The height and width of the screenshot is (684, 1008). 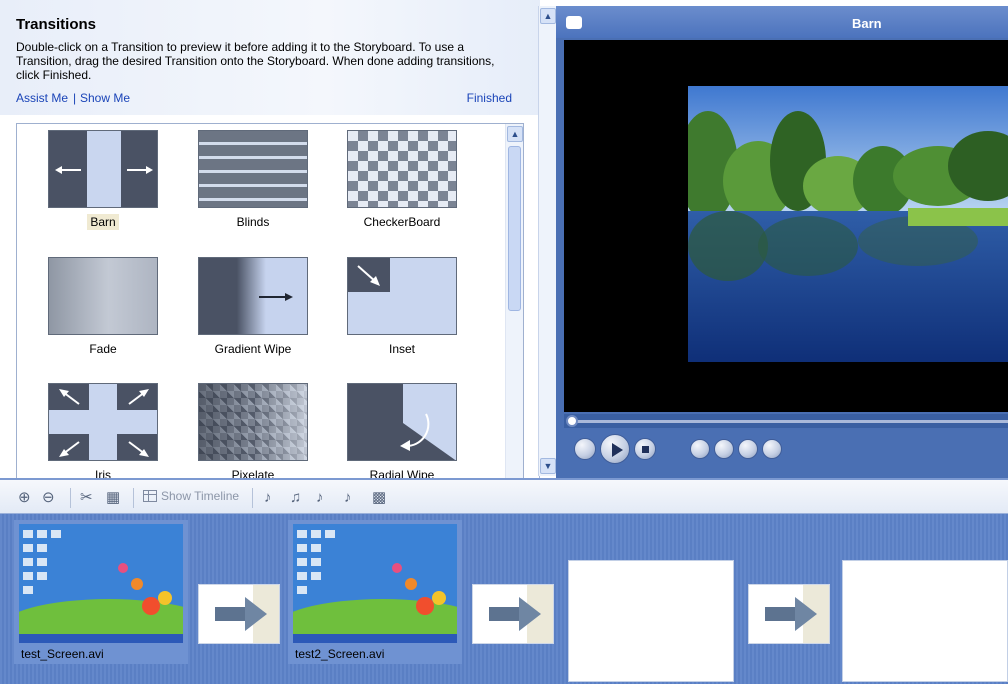 I want to click on transition-label: Blinds, so click(x=253, y=222).